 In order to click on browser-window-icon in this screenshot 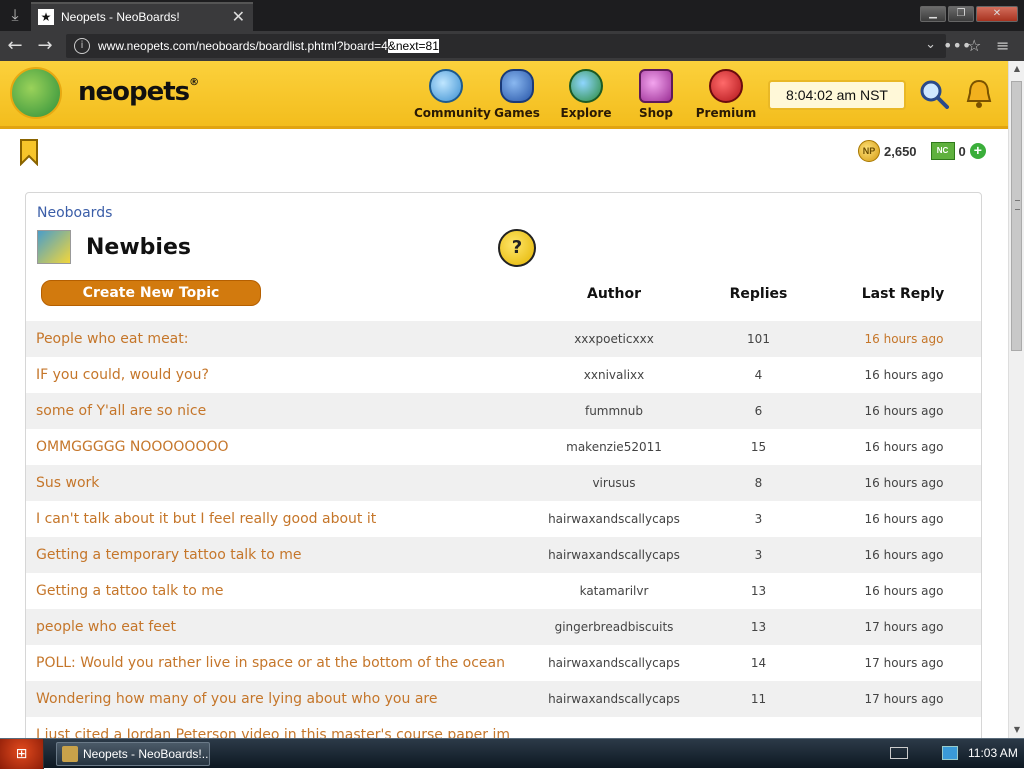, I will do `click(70, 754)`.